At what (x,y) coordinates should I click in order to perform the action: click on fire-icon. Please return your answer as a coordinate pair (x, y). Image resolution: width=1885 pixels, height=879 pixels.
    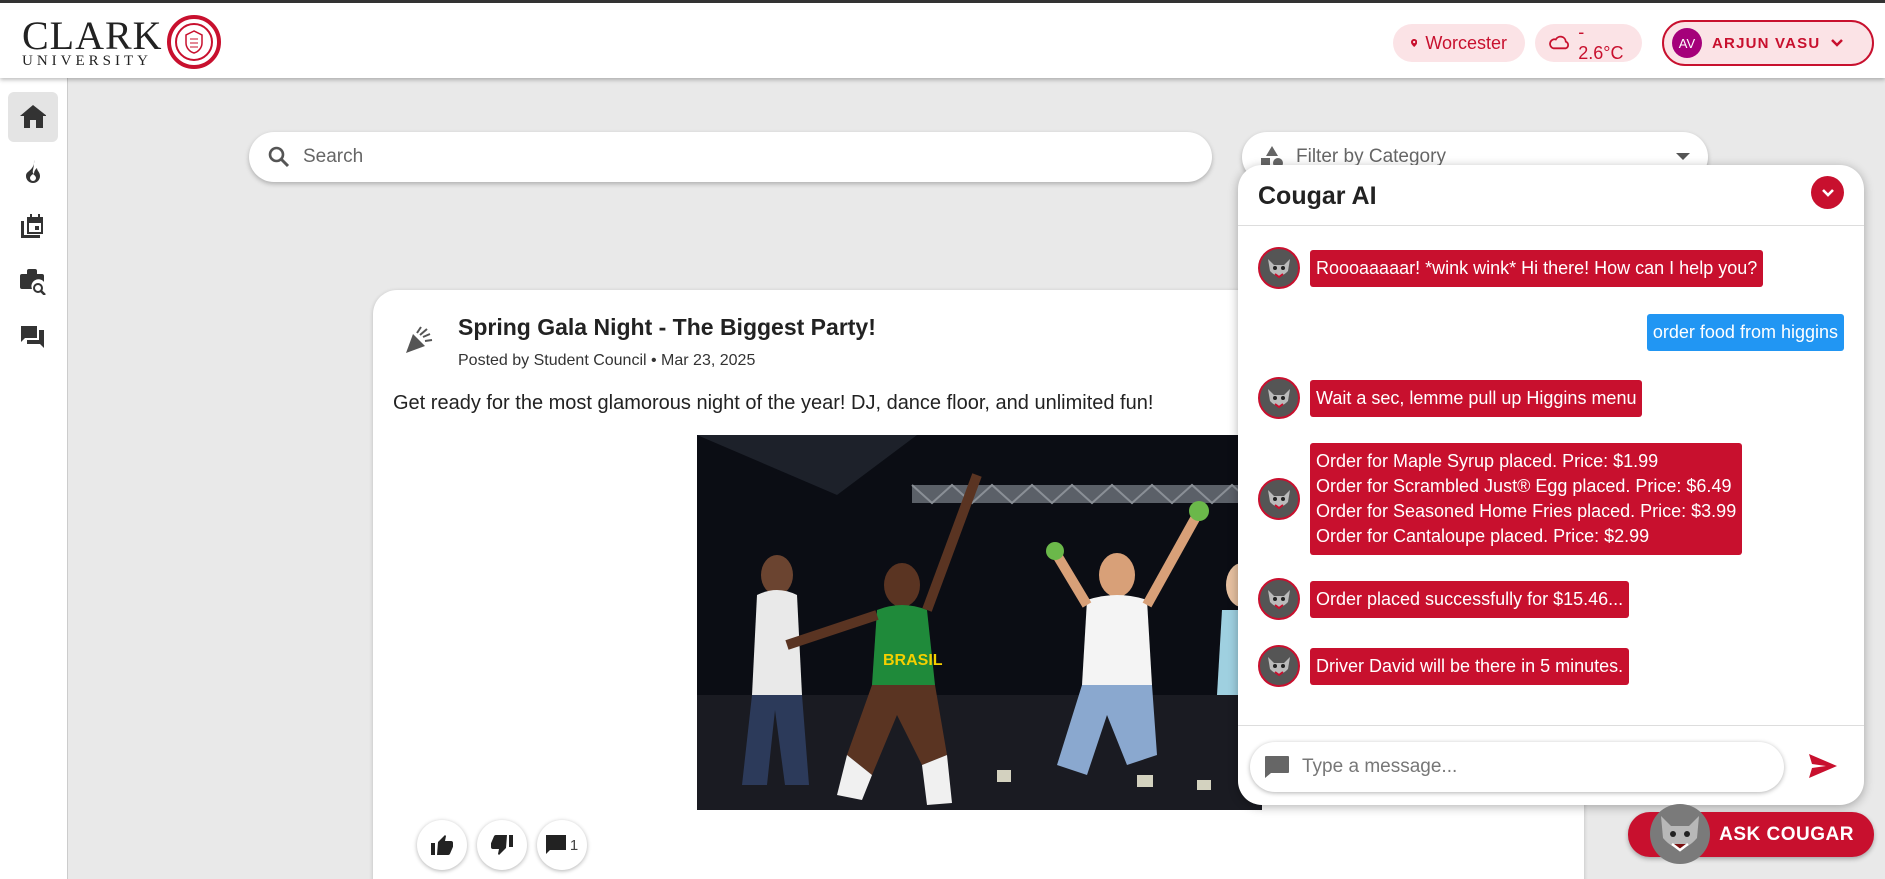
    Looking at the image, I should click on (33, 171).